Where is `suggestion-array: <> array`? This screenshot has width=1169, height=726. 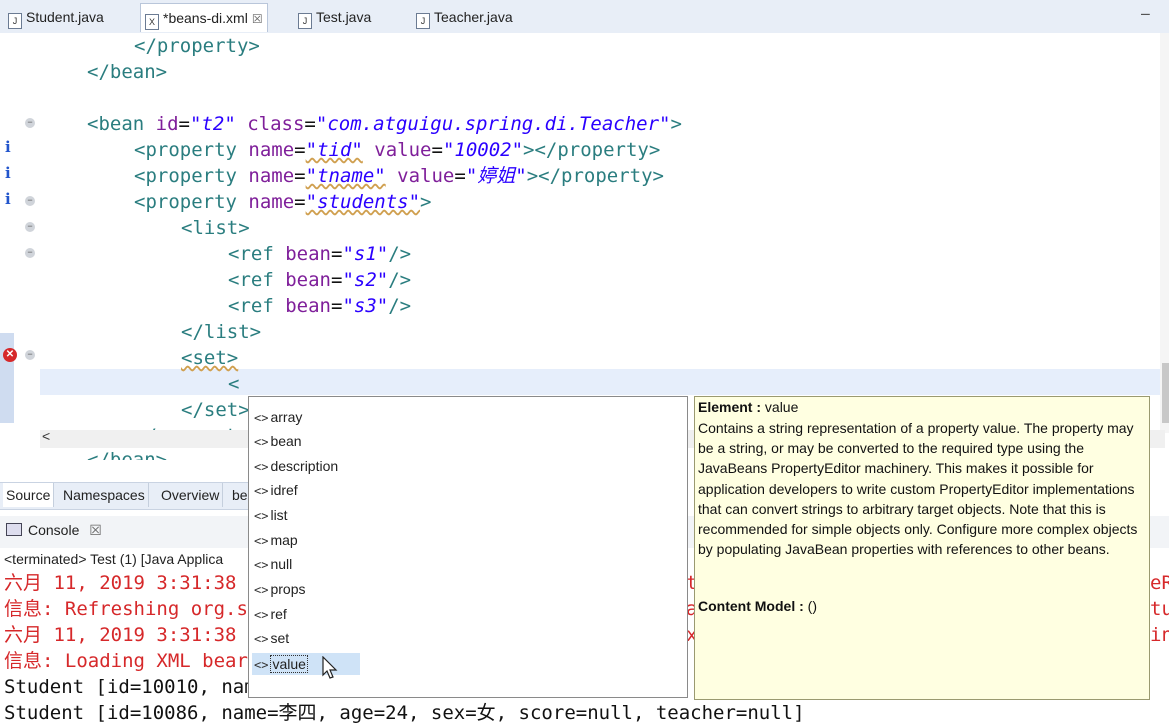 suggestion-array: <> array is located at coordinates (278, 417).